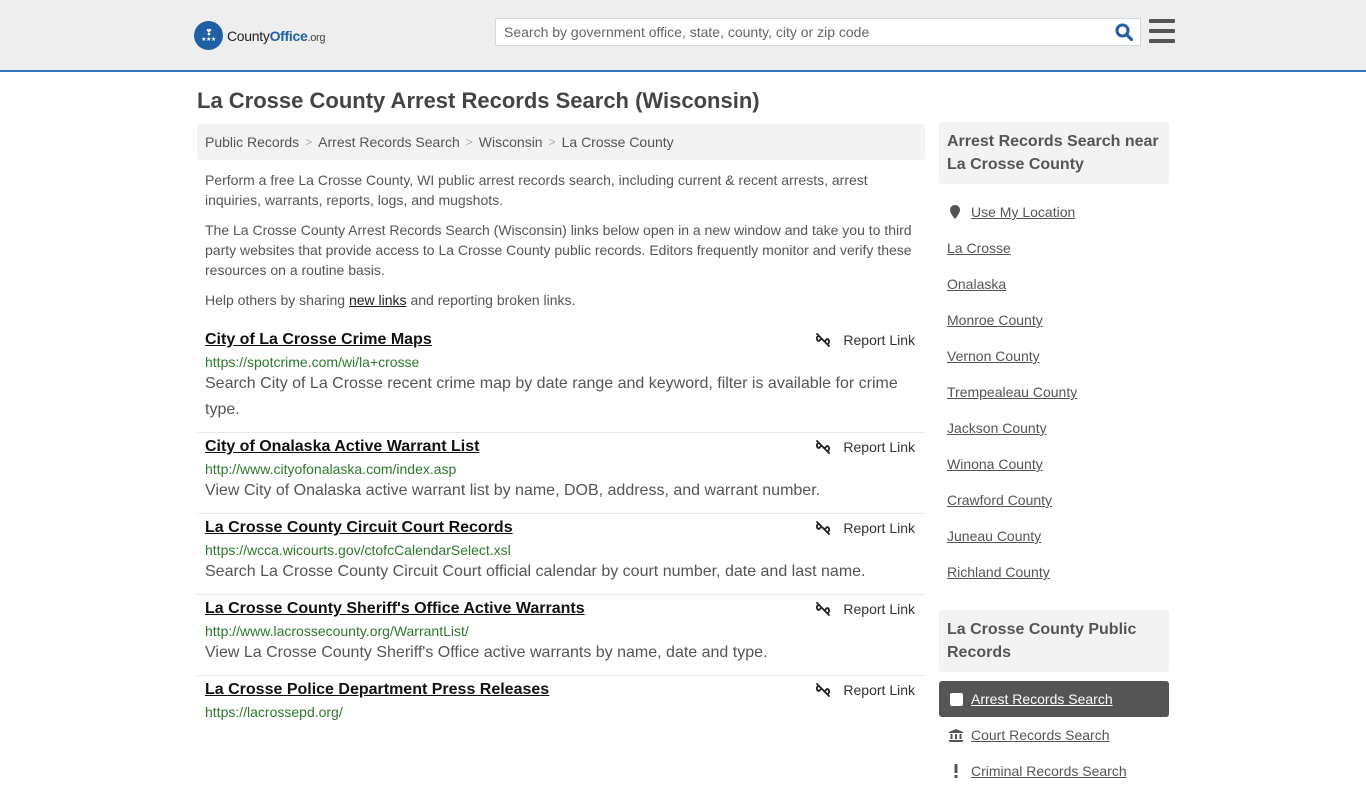 This screenshot has height=789, width=1366. I want to click on use-my-location-link: Use My Location, so click(1023, 212).